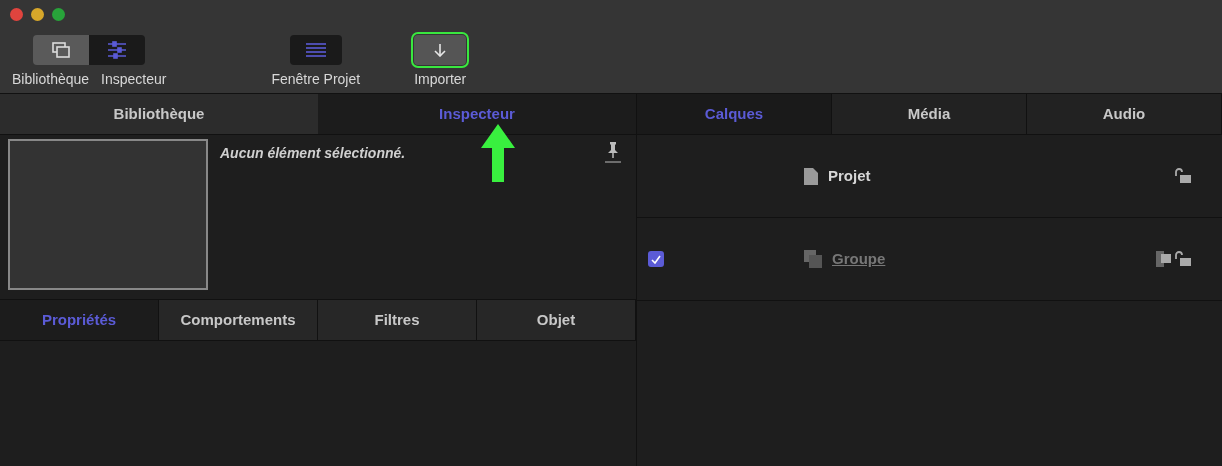 This screenshot has height=466, width=1222. Describe the element at coordinates (37, 14) in the screenshot. I see `minimize-window-button` at that location.